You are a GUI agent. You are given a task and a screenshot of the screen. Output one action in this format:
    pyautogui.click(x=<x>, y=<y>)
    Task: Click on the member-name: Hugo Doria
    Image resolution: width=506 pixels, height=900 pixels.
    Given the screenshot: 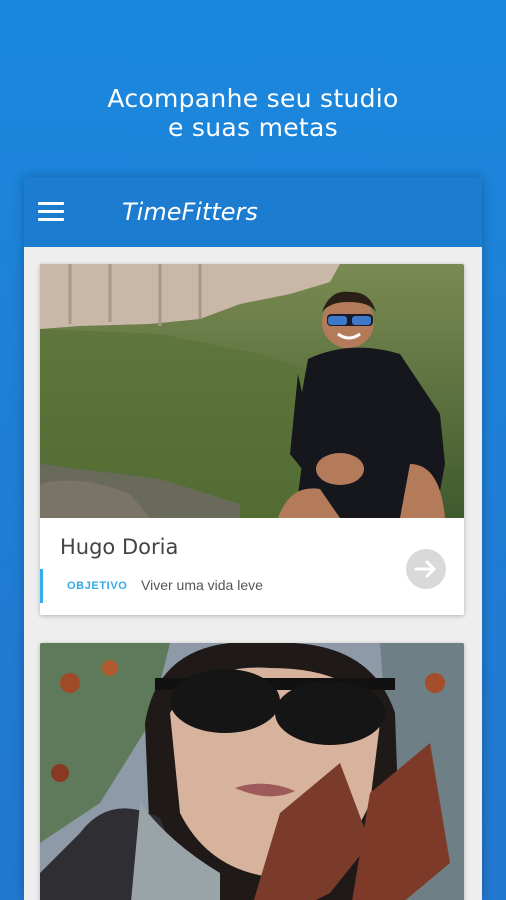 What is the action you would take?
    pyautogui.click(x=119, y=547)
    